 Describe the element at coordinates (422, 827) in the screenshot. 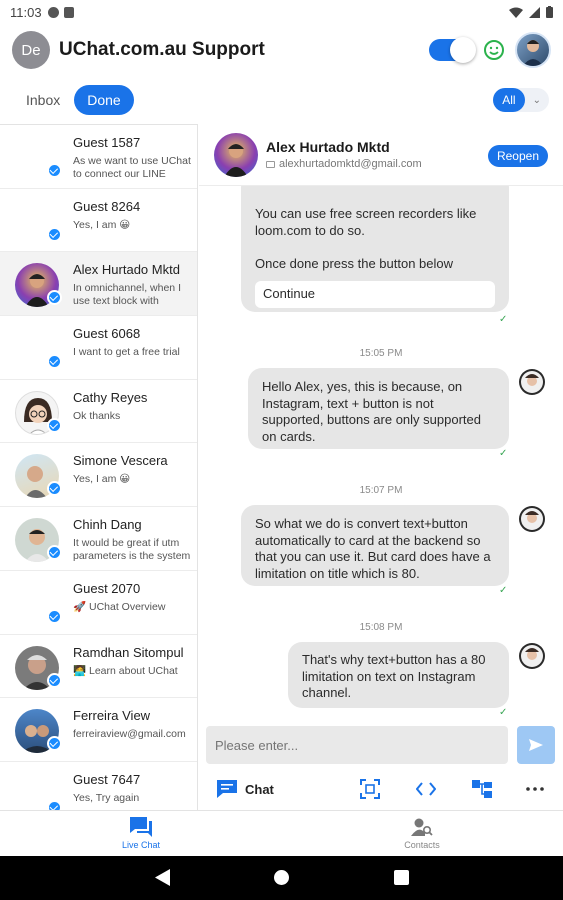

I see `contacts-search-icon` at that location.